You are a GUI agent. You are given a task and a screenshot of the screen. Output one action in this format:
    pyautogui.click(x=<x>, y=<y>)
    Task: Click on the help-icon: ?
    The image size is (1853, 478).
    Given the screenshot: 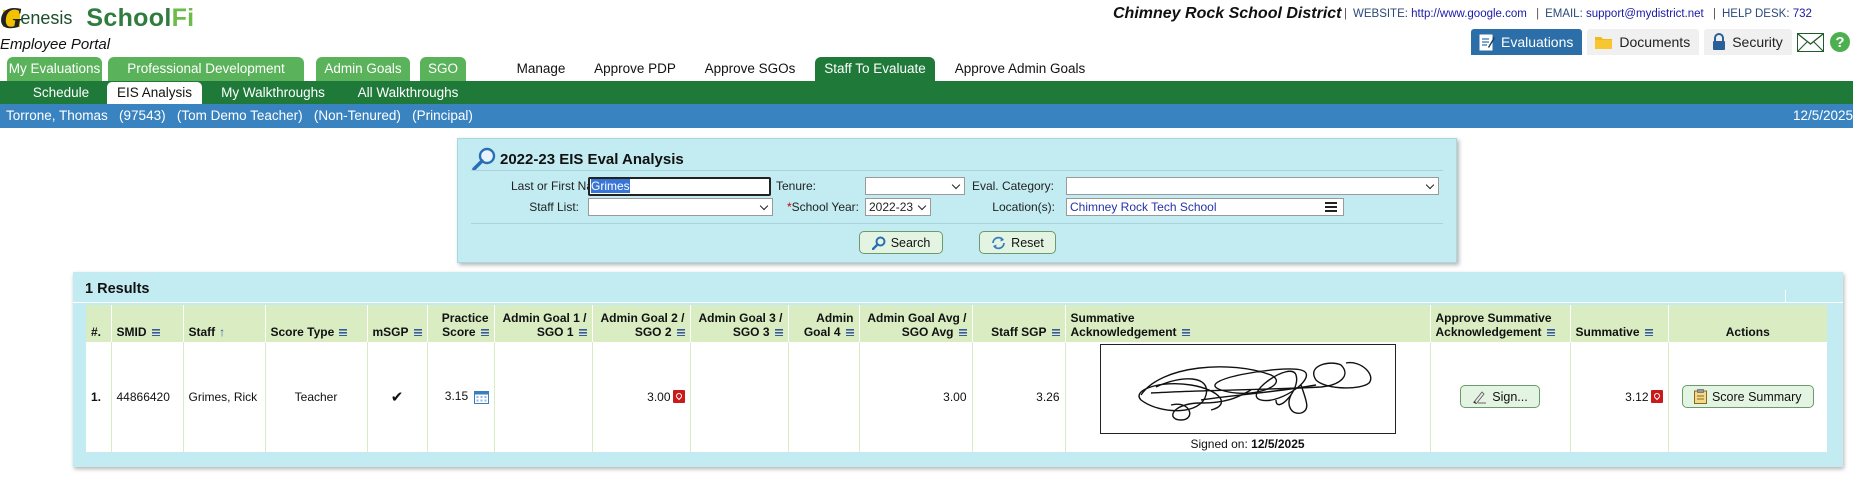 What is the action you would take?
    pyautogui.click(x=1840, y=42)
    